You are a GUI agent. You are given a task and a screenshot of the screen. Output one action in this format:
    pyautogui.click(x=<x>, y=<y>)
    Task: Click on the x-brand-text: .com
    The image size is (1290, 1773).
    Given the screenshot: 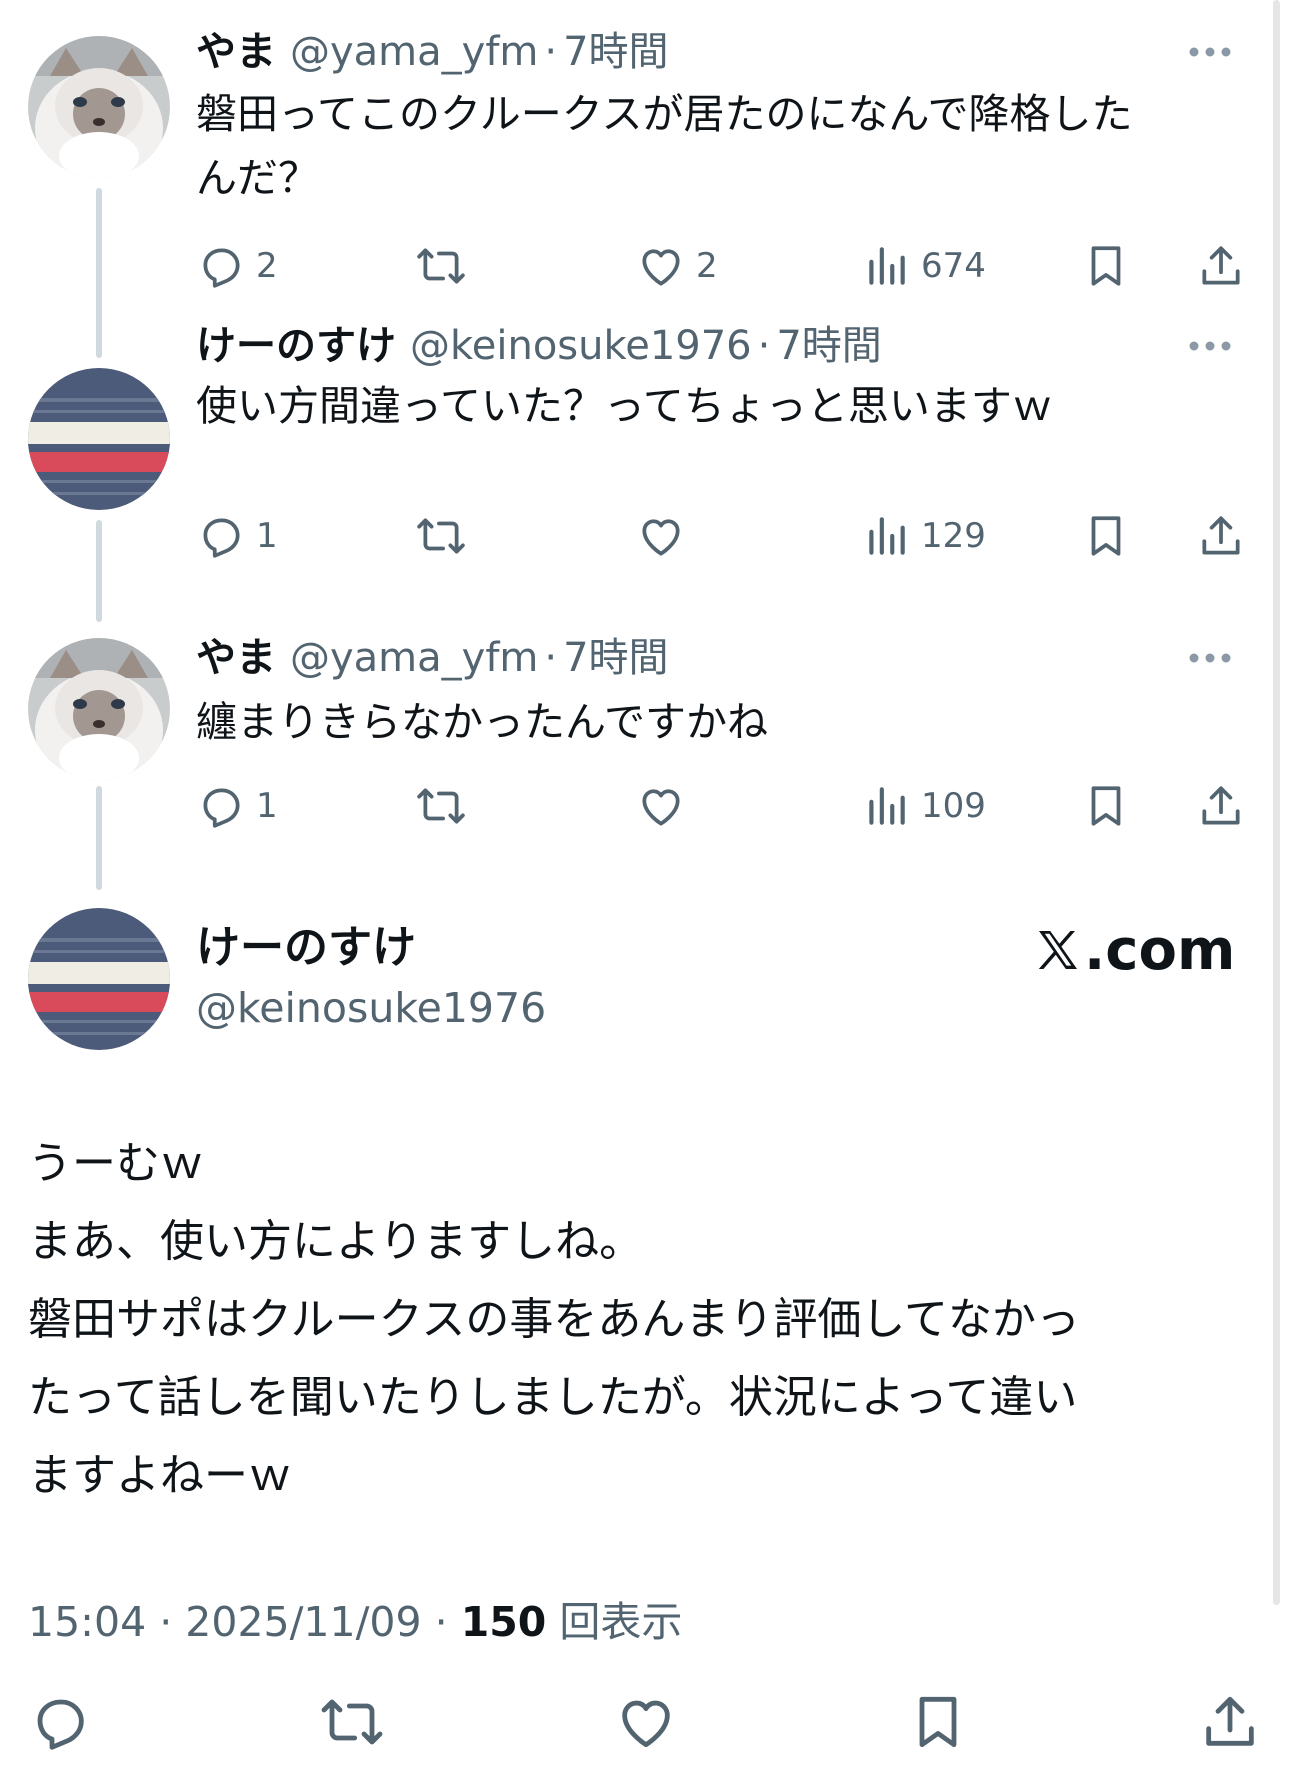 What is the action you would take?
    pyautogui.click(x=1160, y=950)
    